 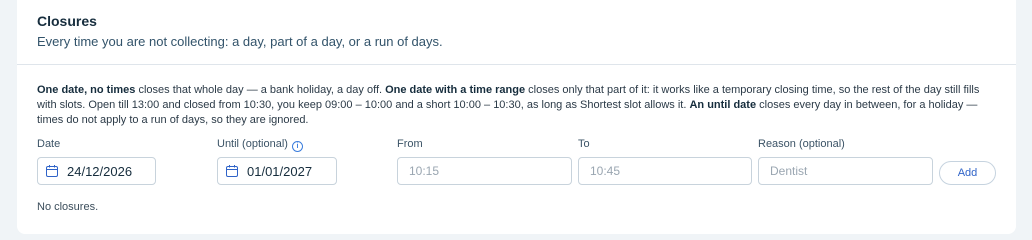 What do you see at coordinates (723, 105) in the screenshot?
I see `help-term-until-date: An until date` at bounding box center [723, 105].